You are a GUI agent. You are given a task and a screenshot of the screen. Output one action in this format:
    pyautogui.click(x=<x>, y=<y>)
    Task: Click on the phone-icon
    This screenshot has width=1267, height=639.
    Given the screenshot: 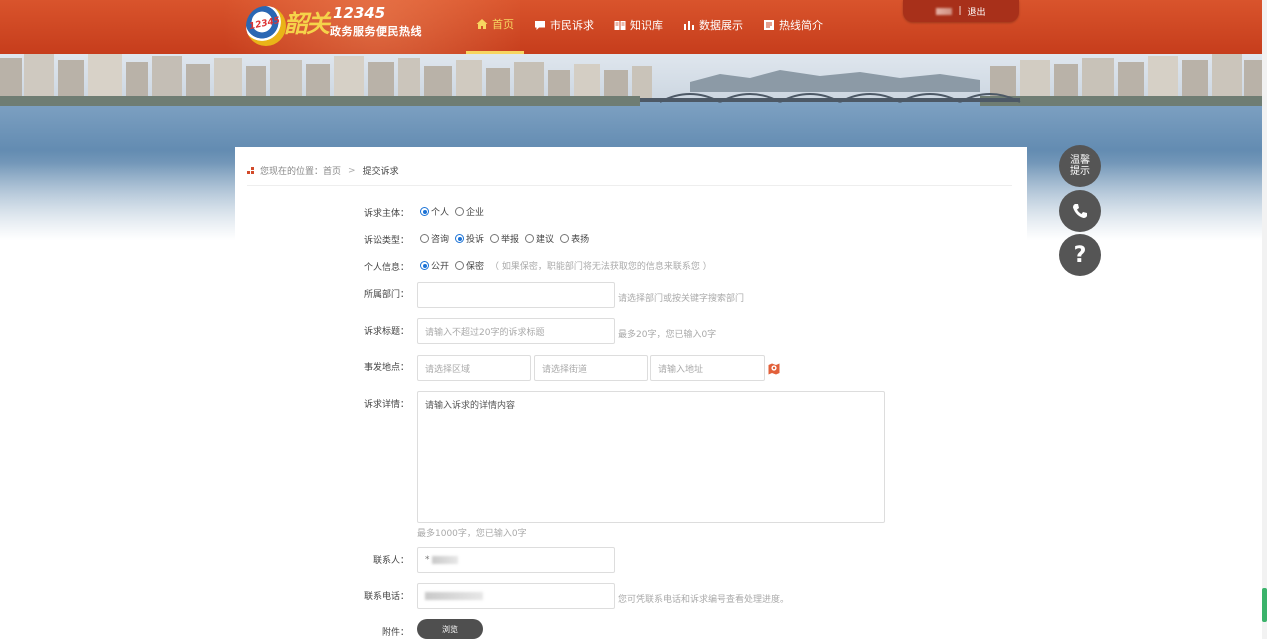 What is the action you would take?
    pyautogui.click(x=1080, y=211)
    